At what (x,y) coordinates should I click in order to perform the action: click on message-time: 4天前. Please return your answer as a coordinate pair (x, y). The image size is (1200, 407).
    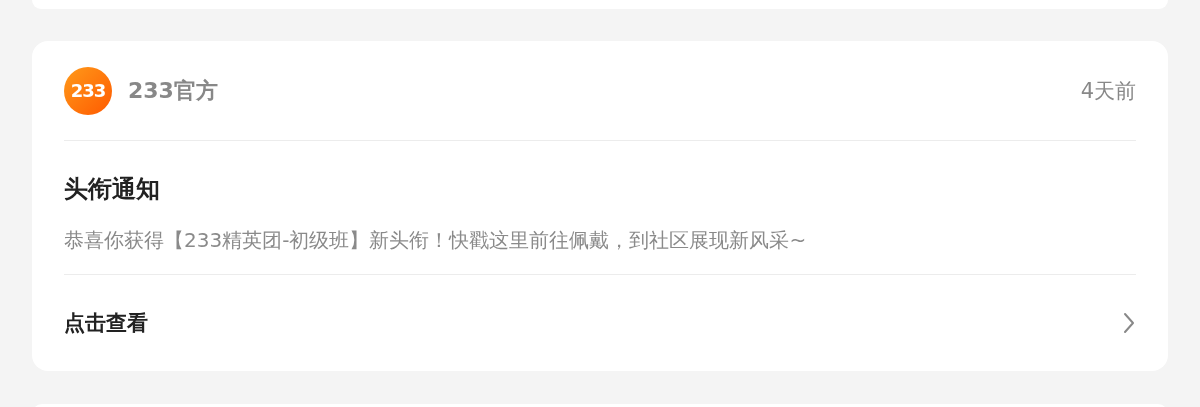
    Looking at the image, I should click on (1108, 91).